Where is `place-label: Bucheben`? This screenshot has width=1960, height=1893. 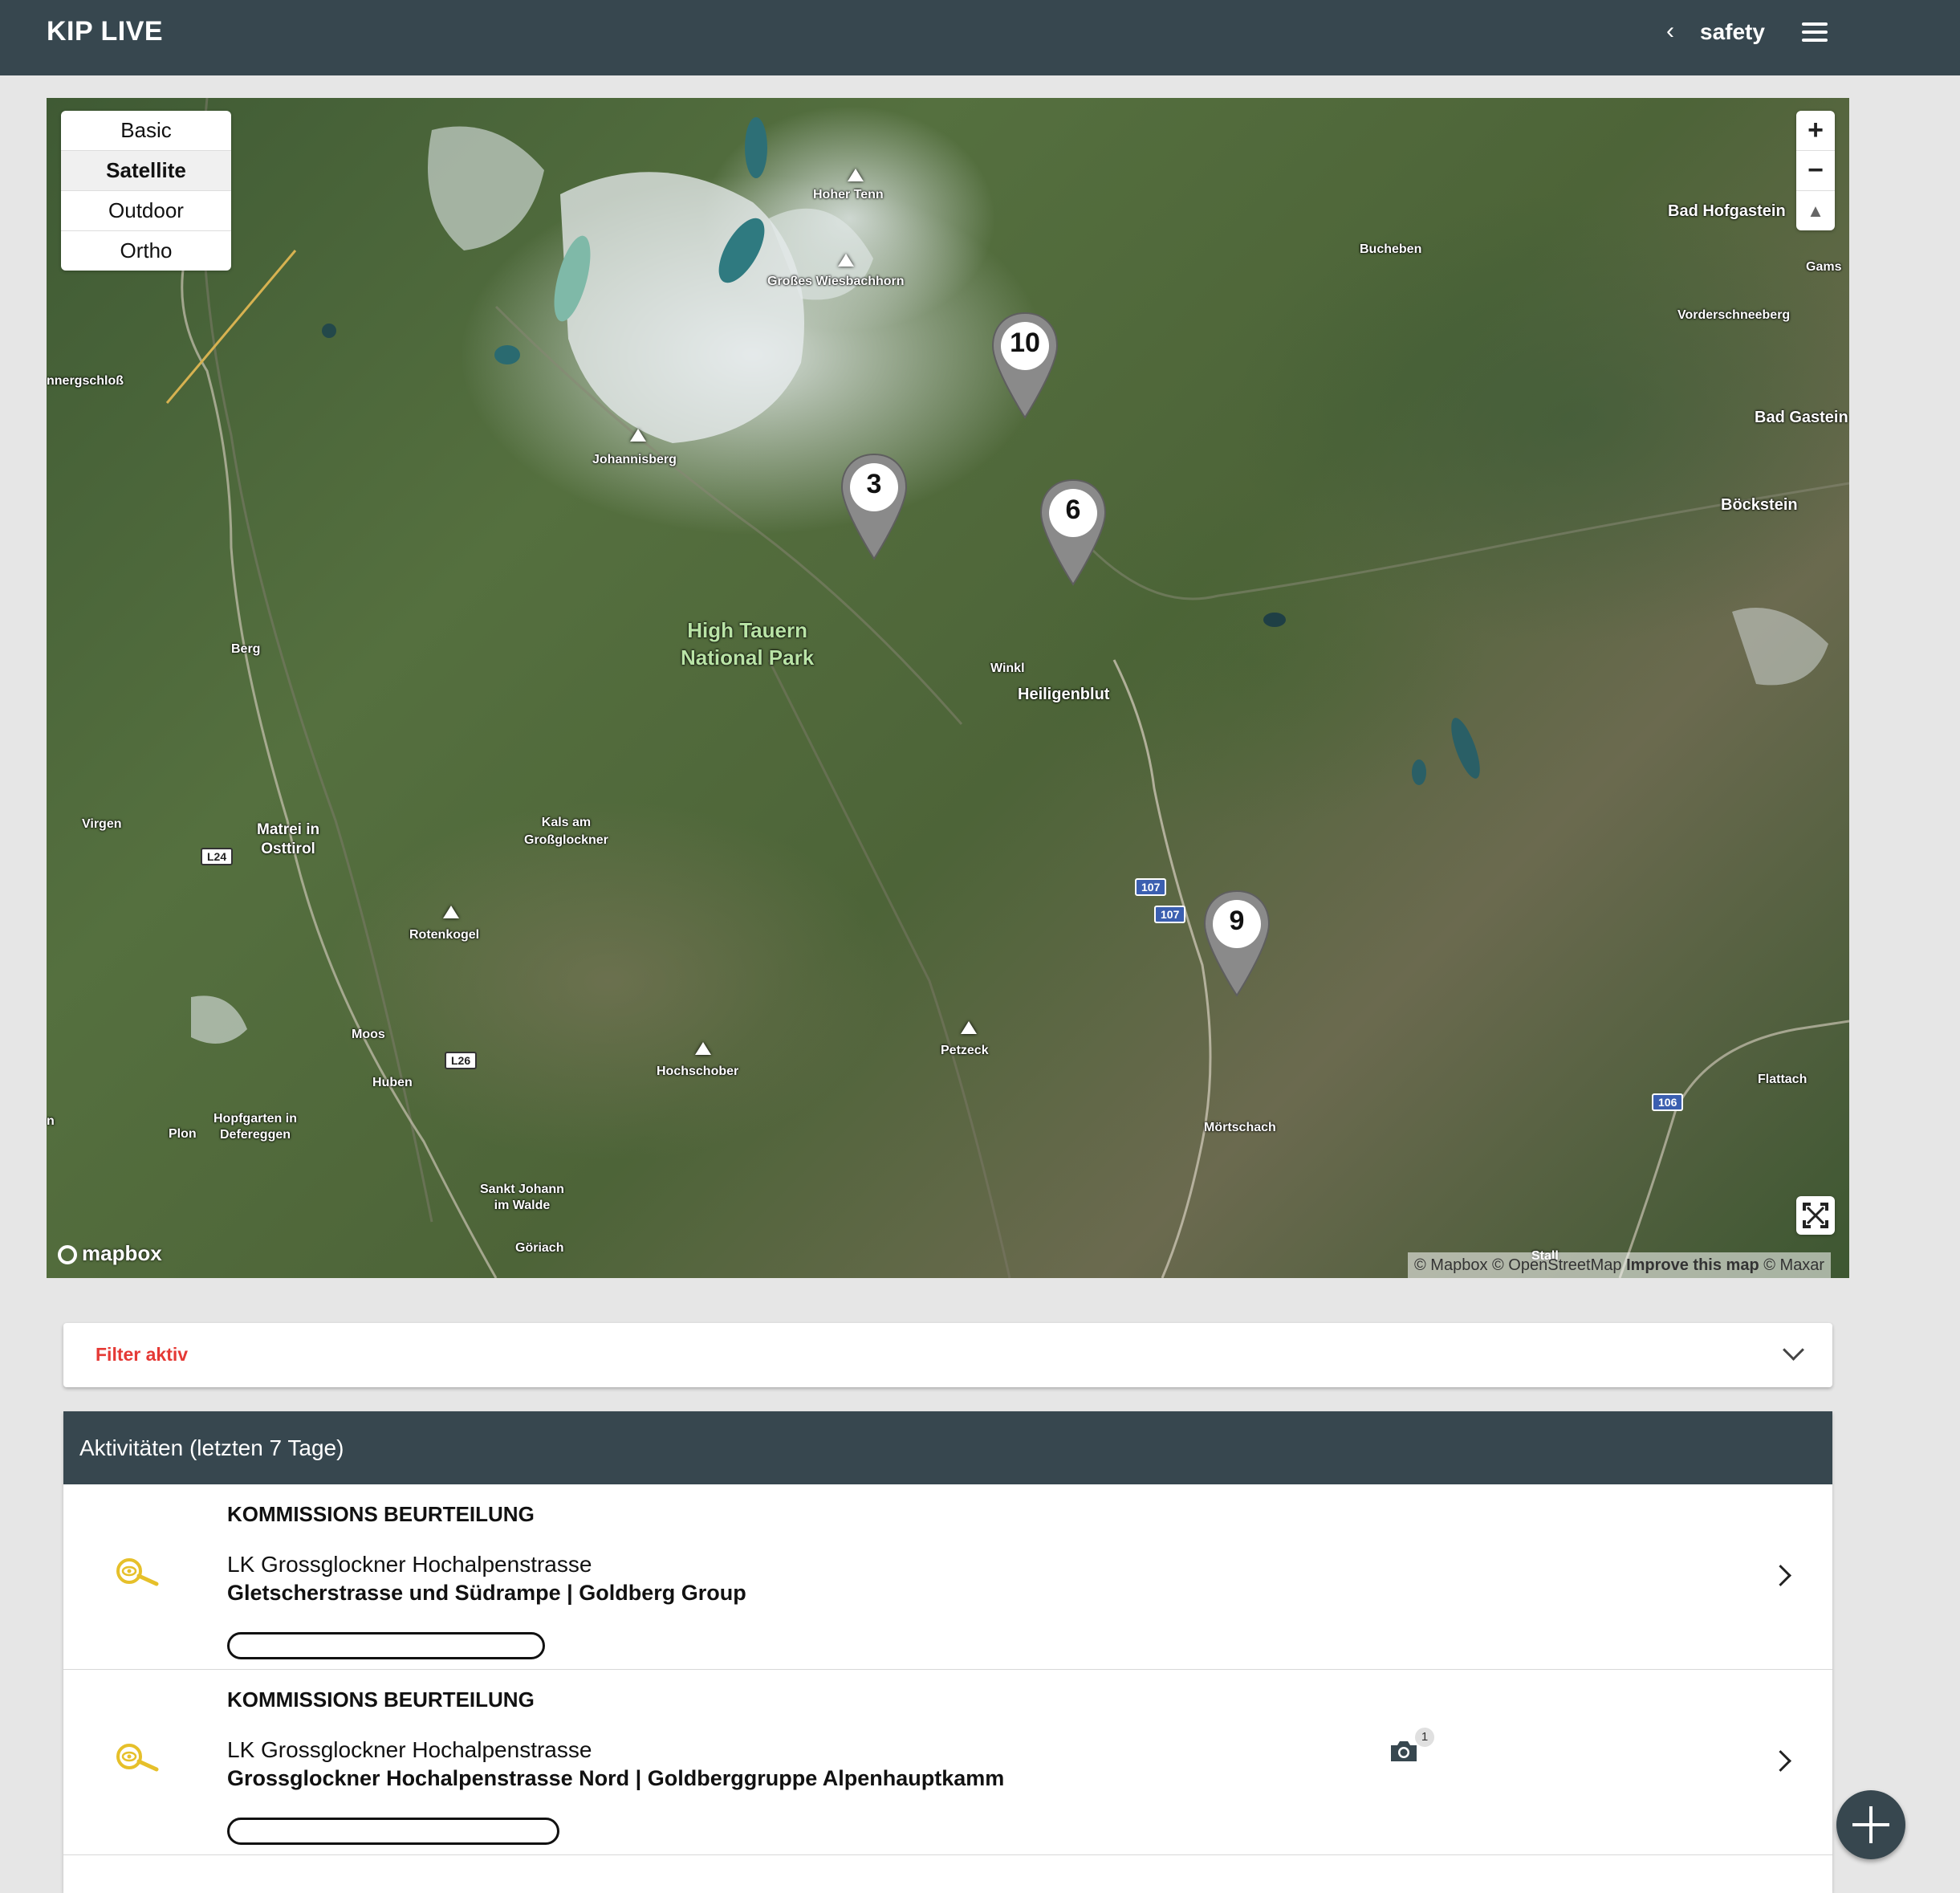 place-label: Bucheben is located at coordinates (1391, 249).